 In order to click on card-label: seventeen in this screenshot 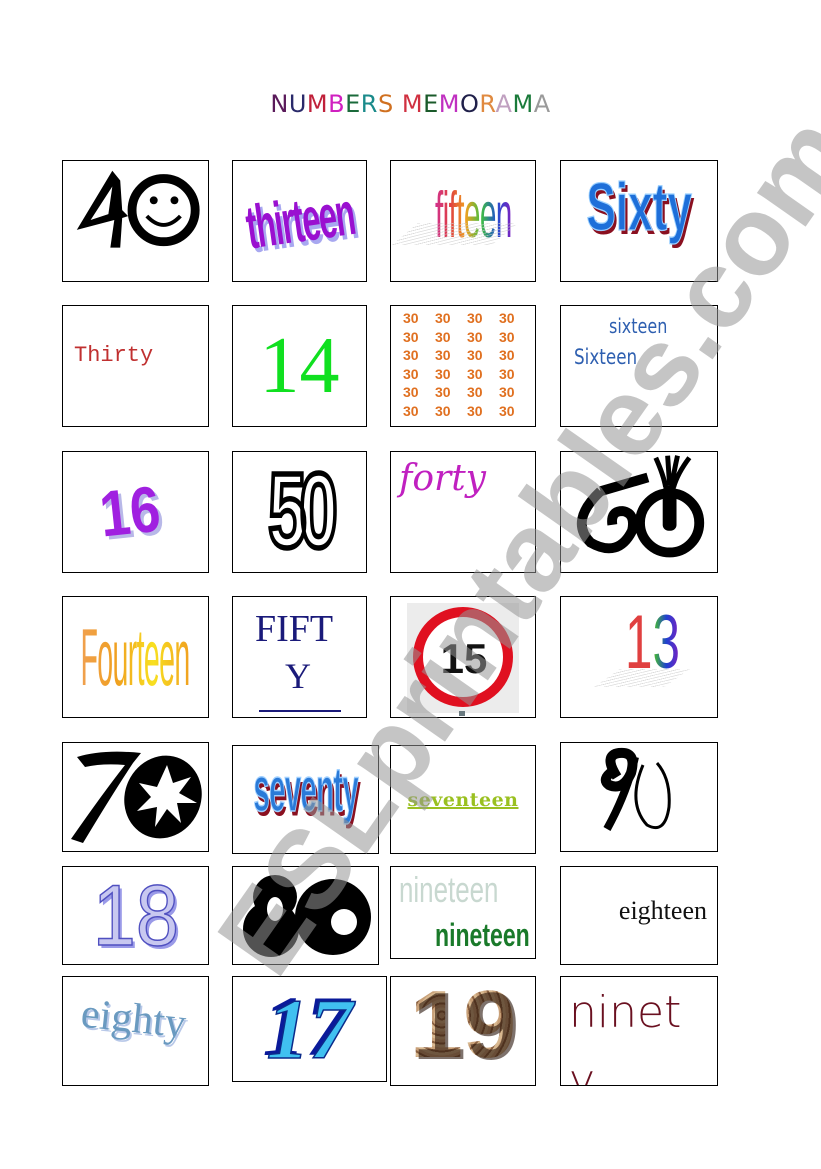, I will do `click(463, 799)`.